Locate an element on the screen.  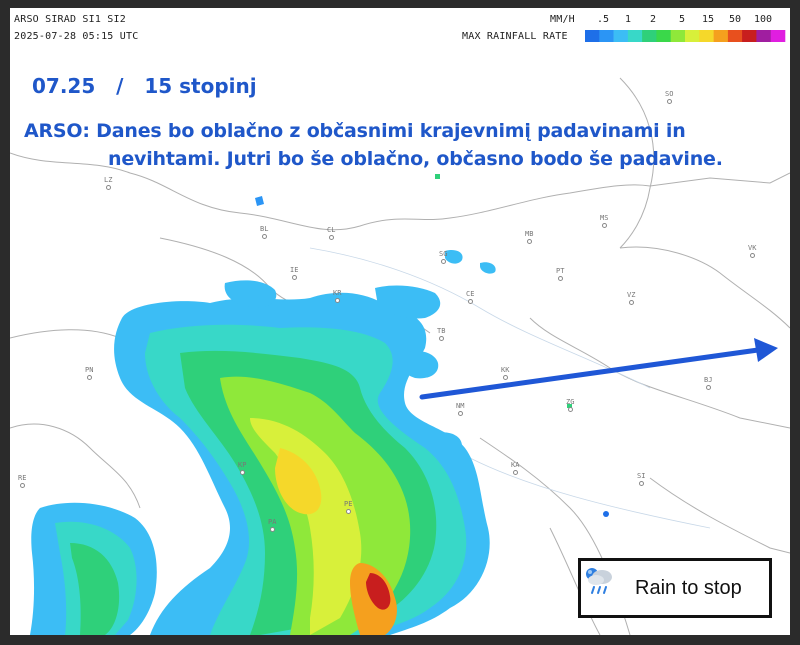
rain-to-stop-button: Rain to stop is located at coordinates (675, 588).